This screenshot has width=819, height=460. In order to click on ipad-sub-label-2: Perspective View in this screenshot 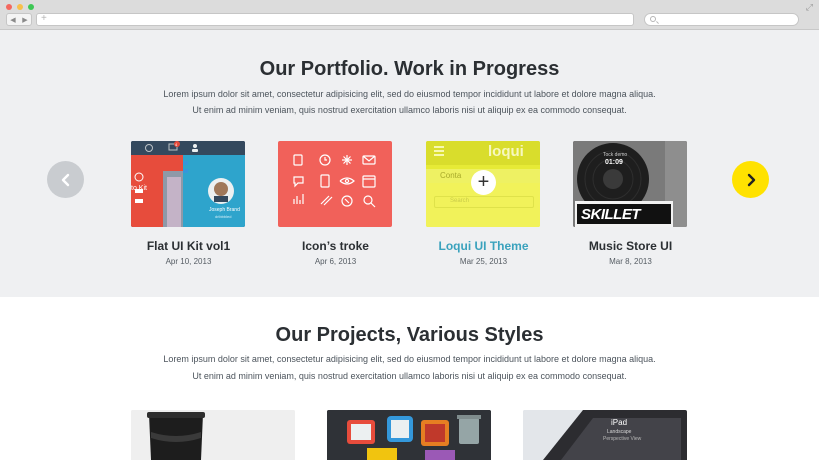, I will do `click(622, 439)`.